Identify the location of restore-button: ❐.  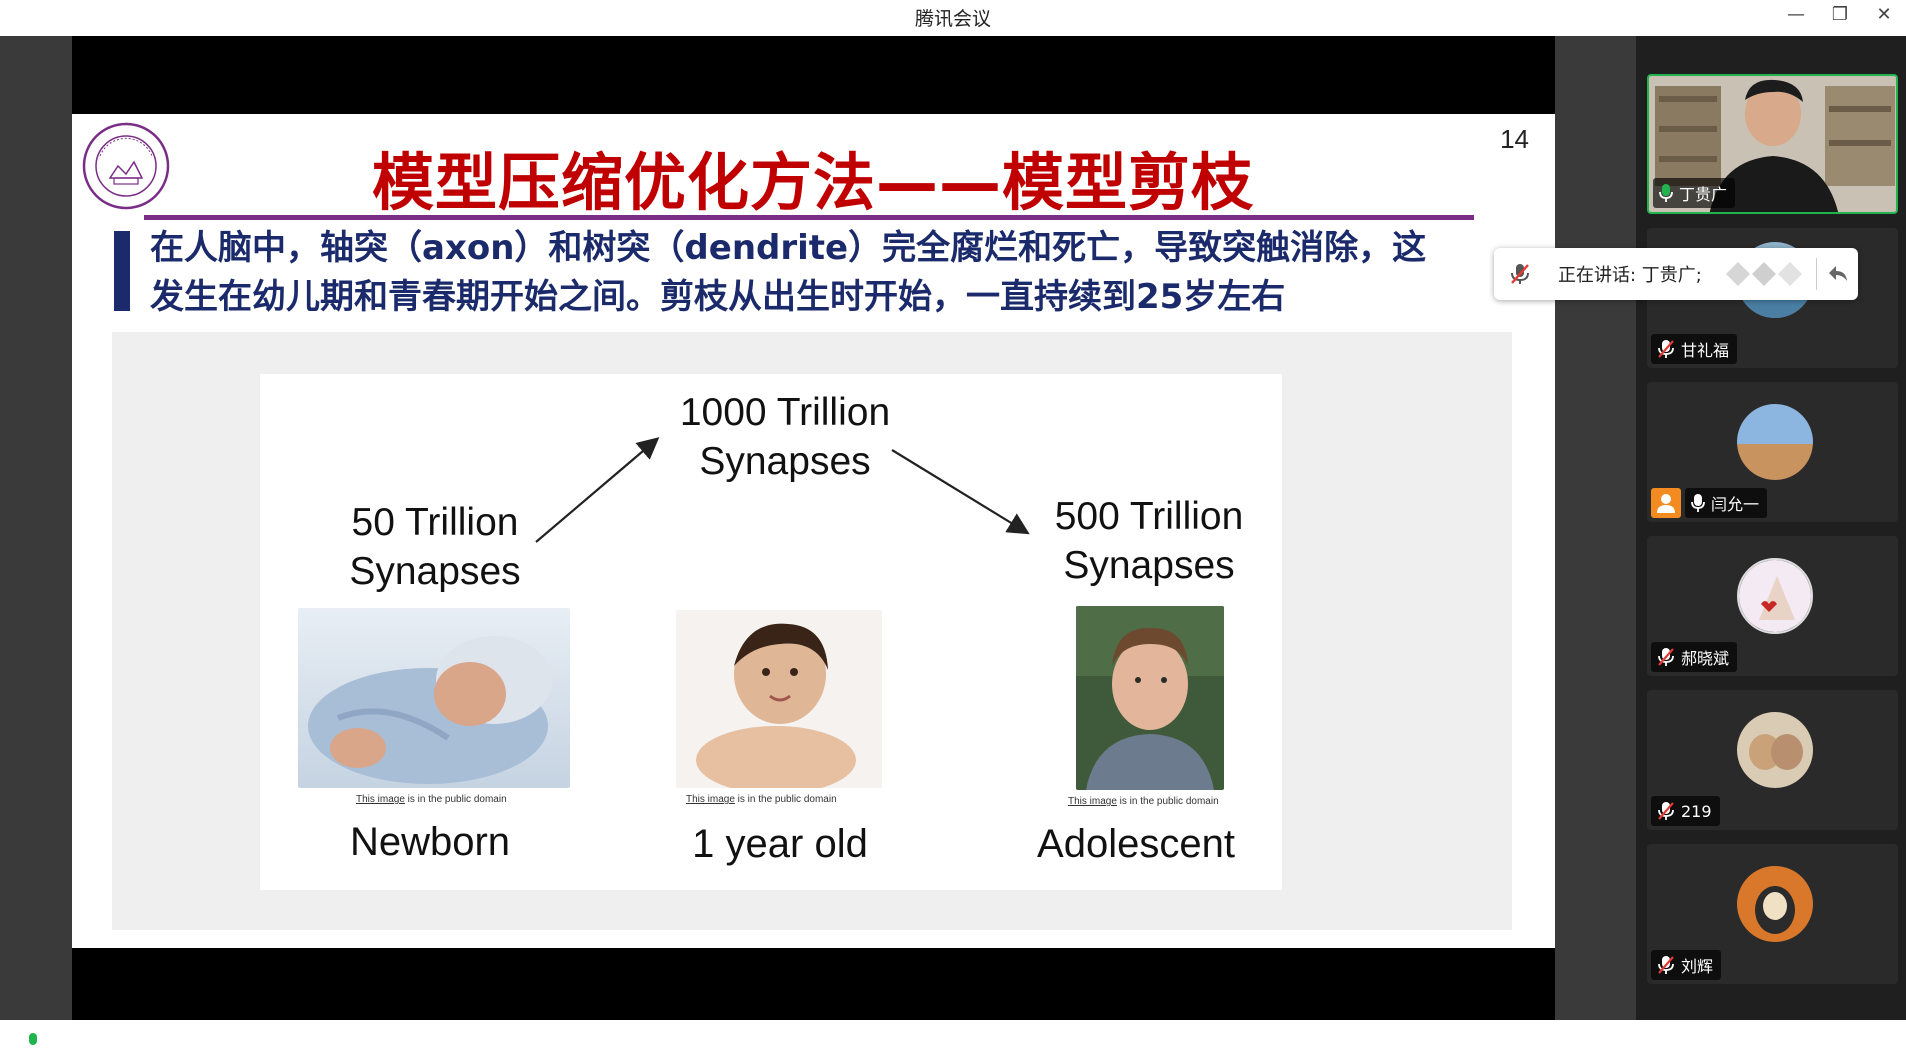
(1840, 16).